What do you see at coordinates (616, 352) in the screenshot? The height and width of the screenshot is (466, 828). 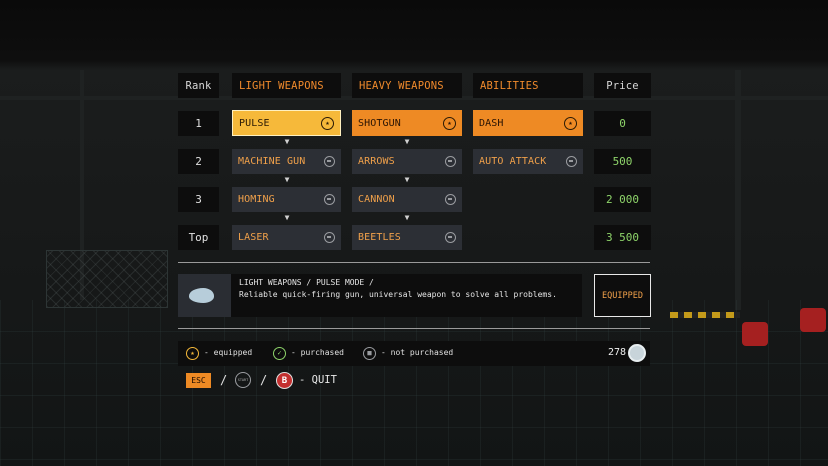 I see `coin-count: 278` at bounding box center [616, 352].